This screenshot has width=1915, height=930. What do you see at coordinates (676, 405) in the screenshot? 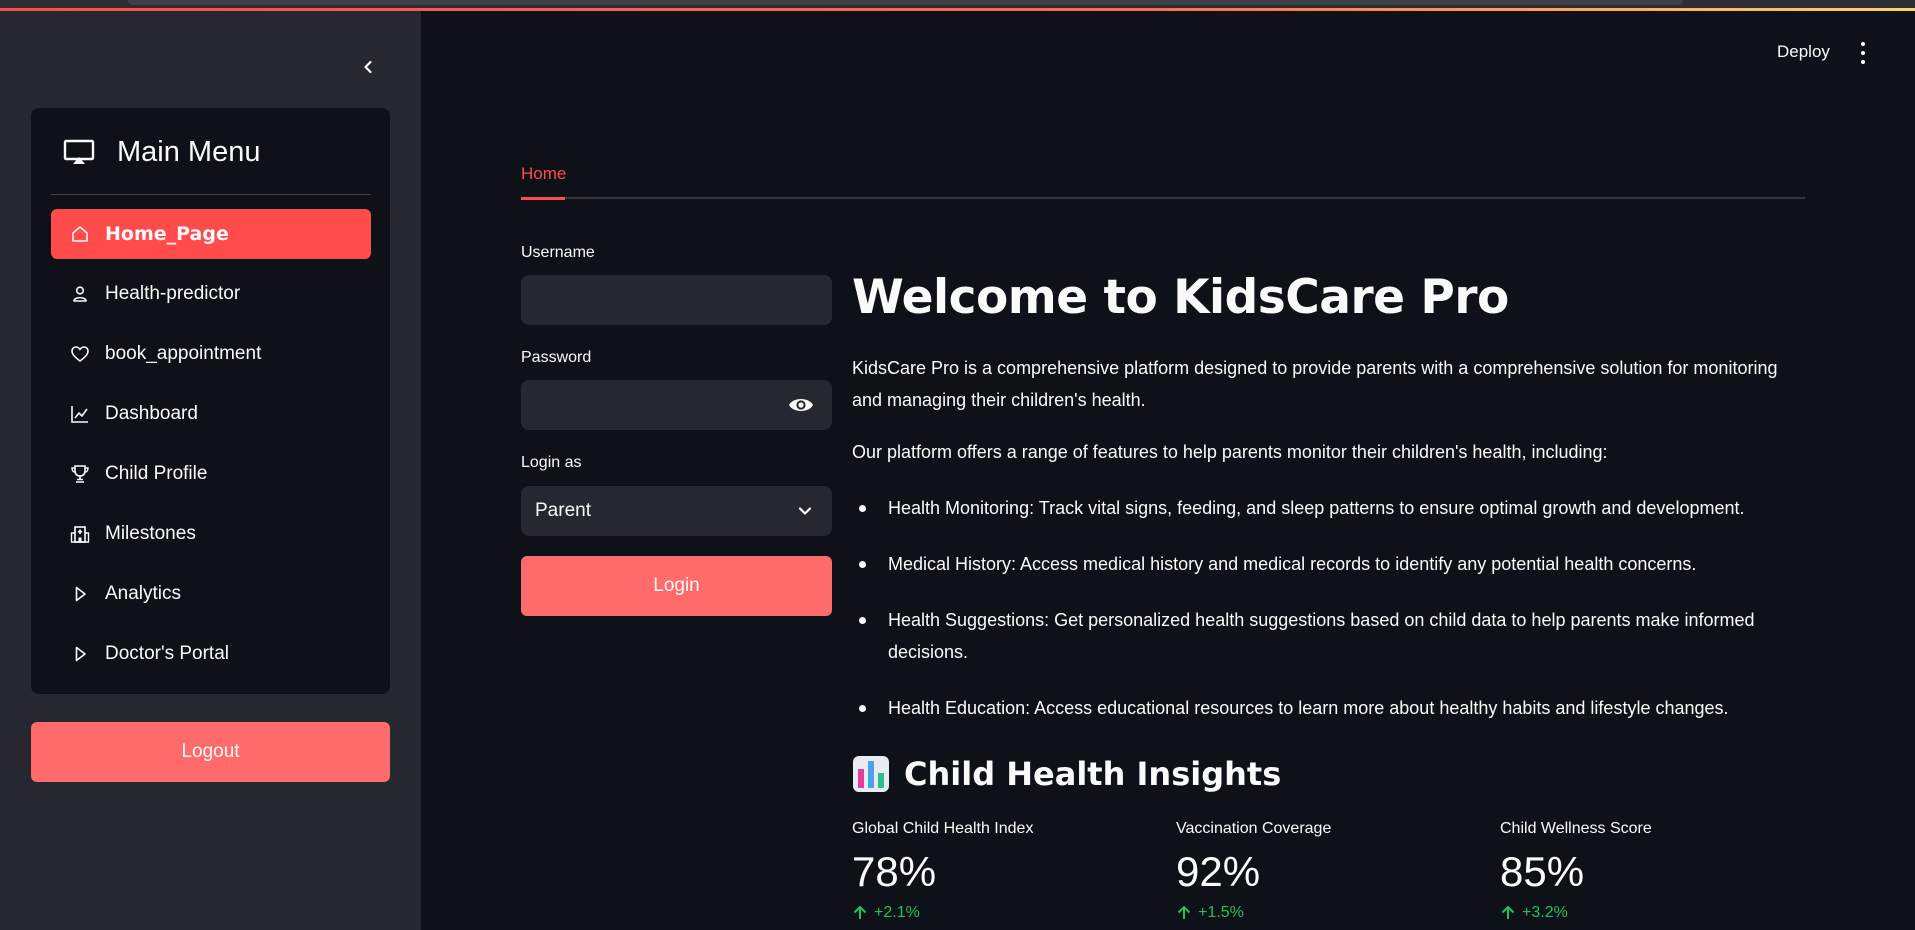
I see `password-field` at bounding box center [676, 405].